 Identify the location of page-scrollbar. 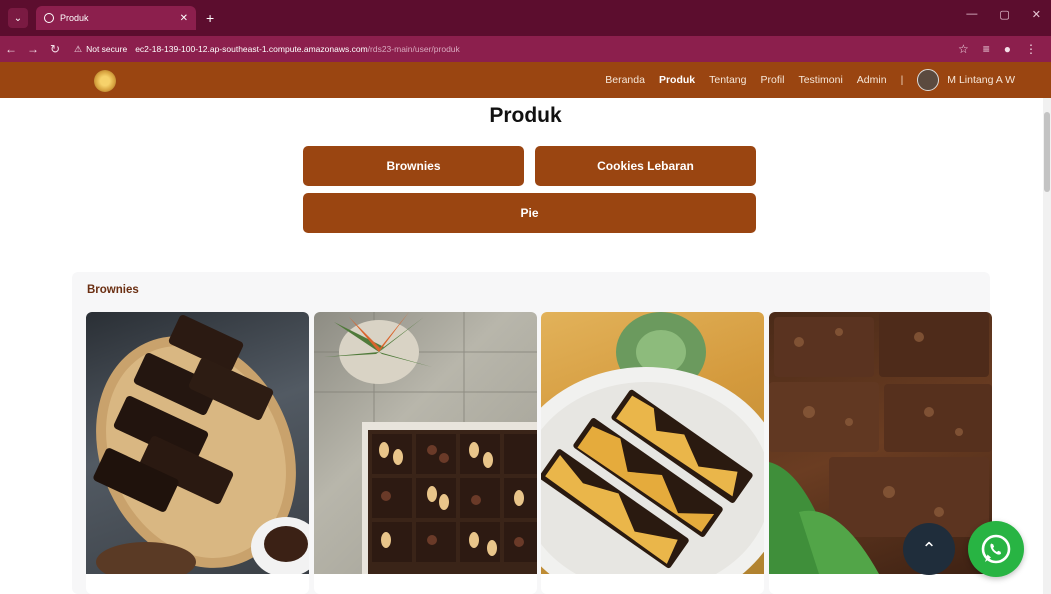
(1047, 346).